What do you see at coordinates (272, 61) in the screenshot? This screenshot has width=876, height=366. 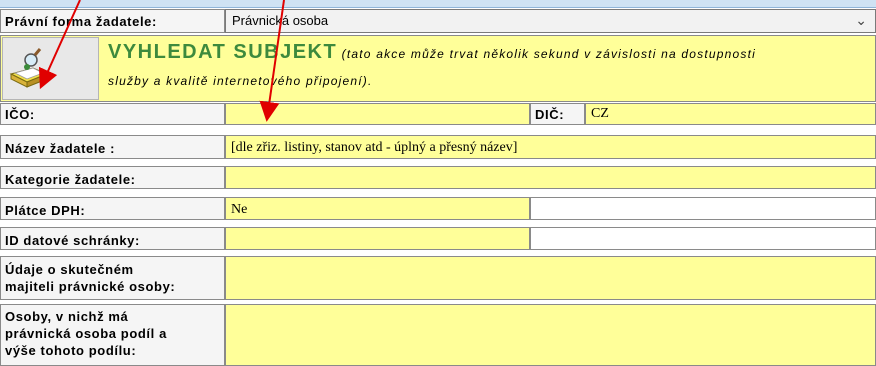 I see `arrow-to-ico-field` at bounding box center [272, 61].